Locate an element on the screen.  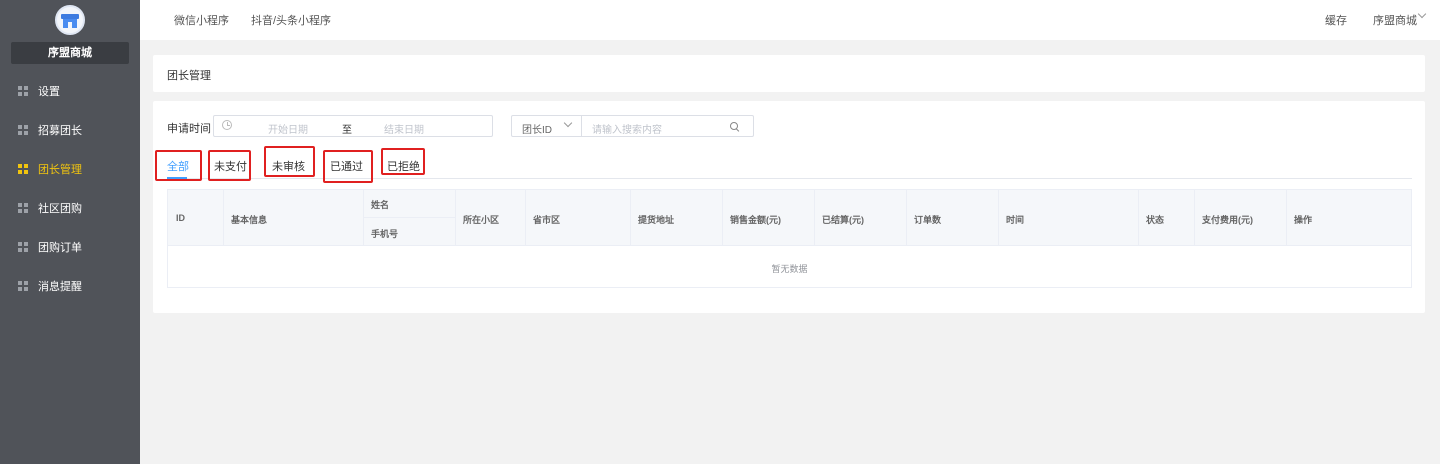
page-header: 团长管理 is located at coordinates (789, 73).